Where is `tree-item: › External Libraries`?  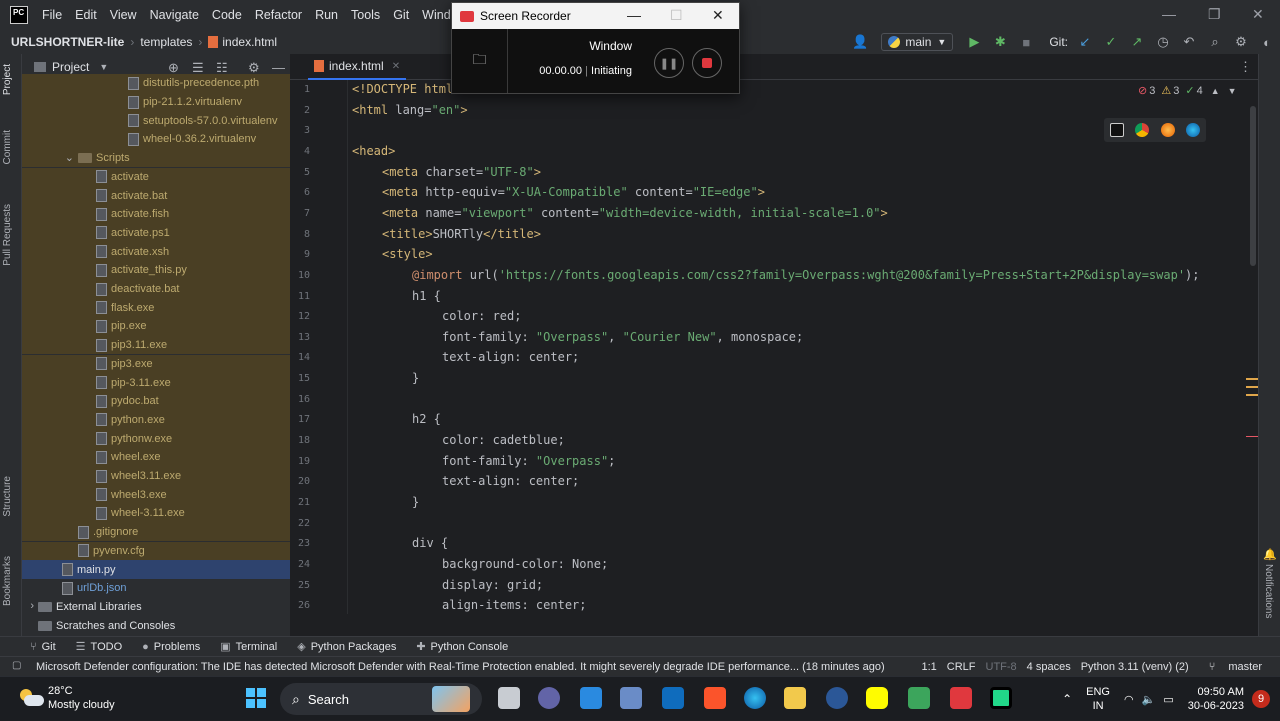 tree-item: › External Libraries is located at coordinates (156, 607).